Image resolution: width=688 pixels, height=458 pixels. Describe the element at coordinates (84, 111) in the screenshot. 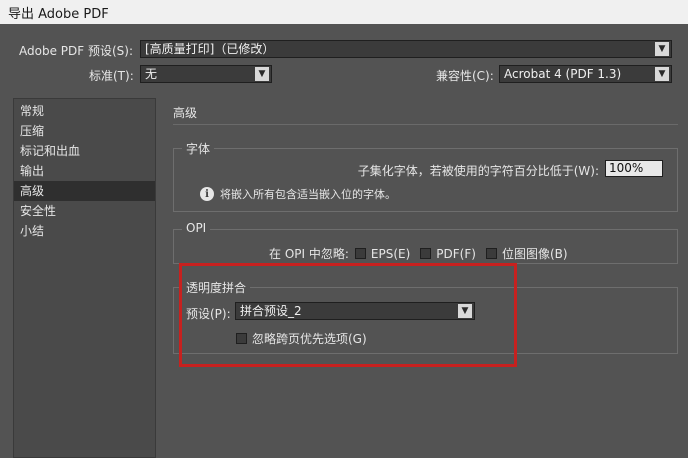

I see `sidebar-item-general: 常规` at that location.